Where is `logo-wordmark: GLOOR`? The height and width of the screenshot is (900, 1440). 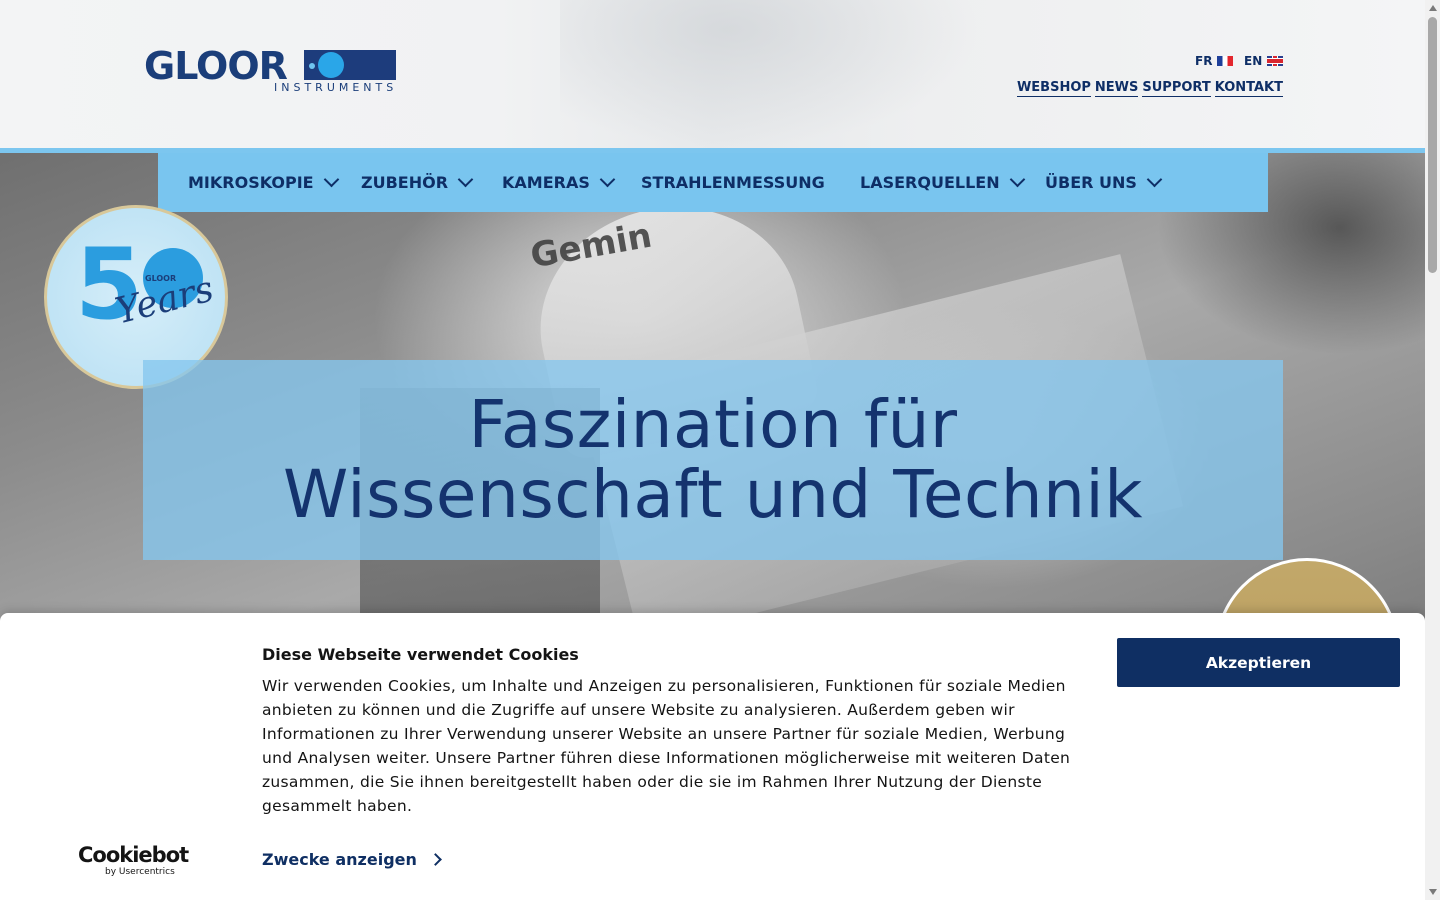 logo-wordmark: GLOOR is located at coordinates (216, 66).